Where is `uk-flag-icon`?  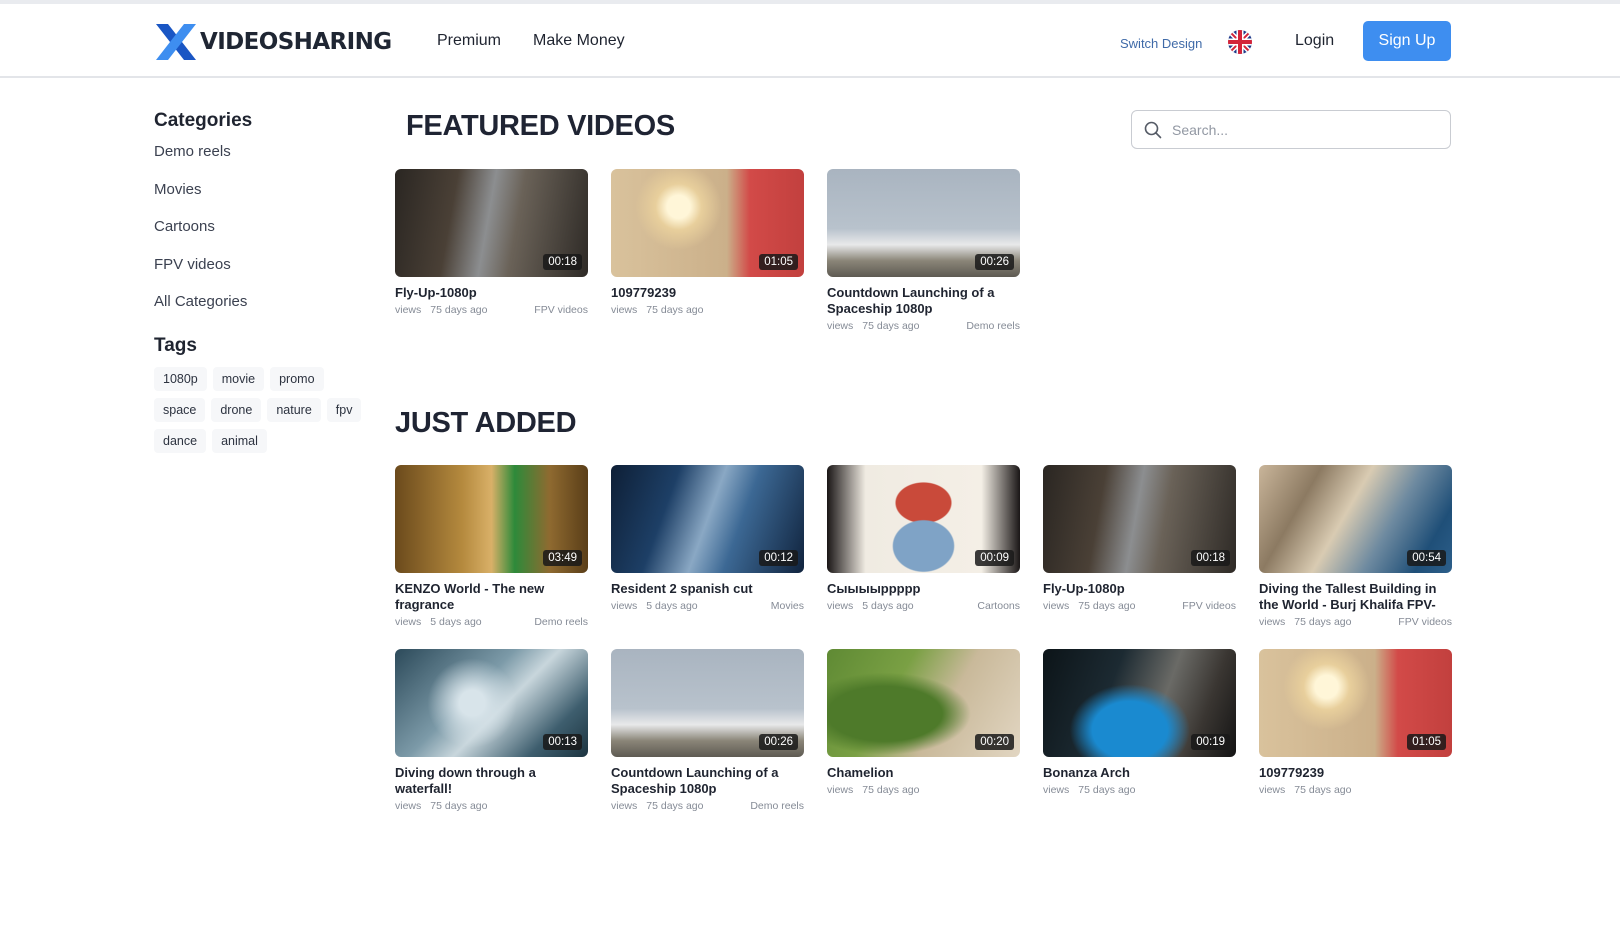 uk-flag-icon is located at coordinates (1240, 42).